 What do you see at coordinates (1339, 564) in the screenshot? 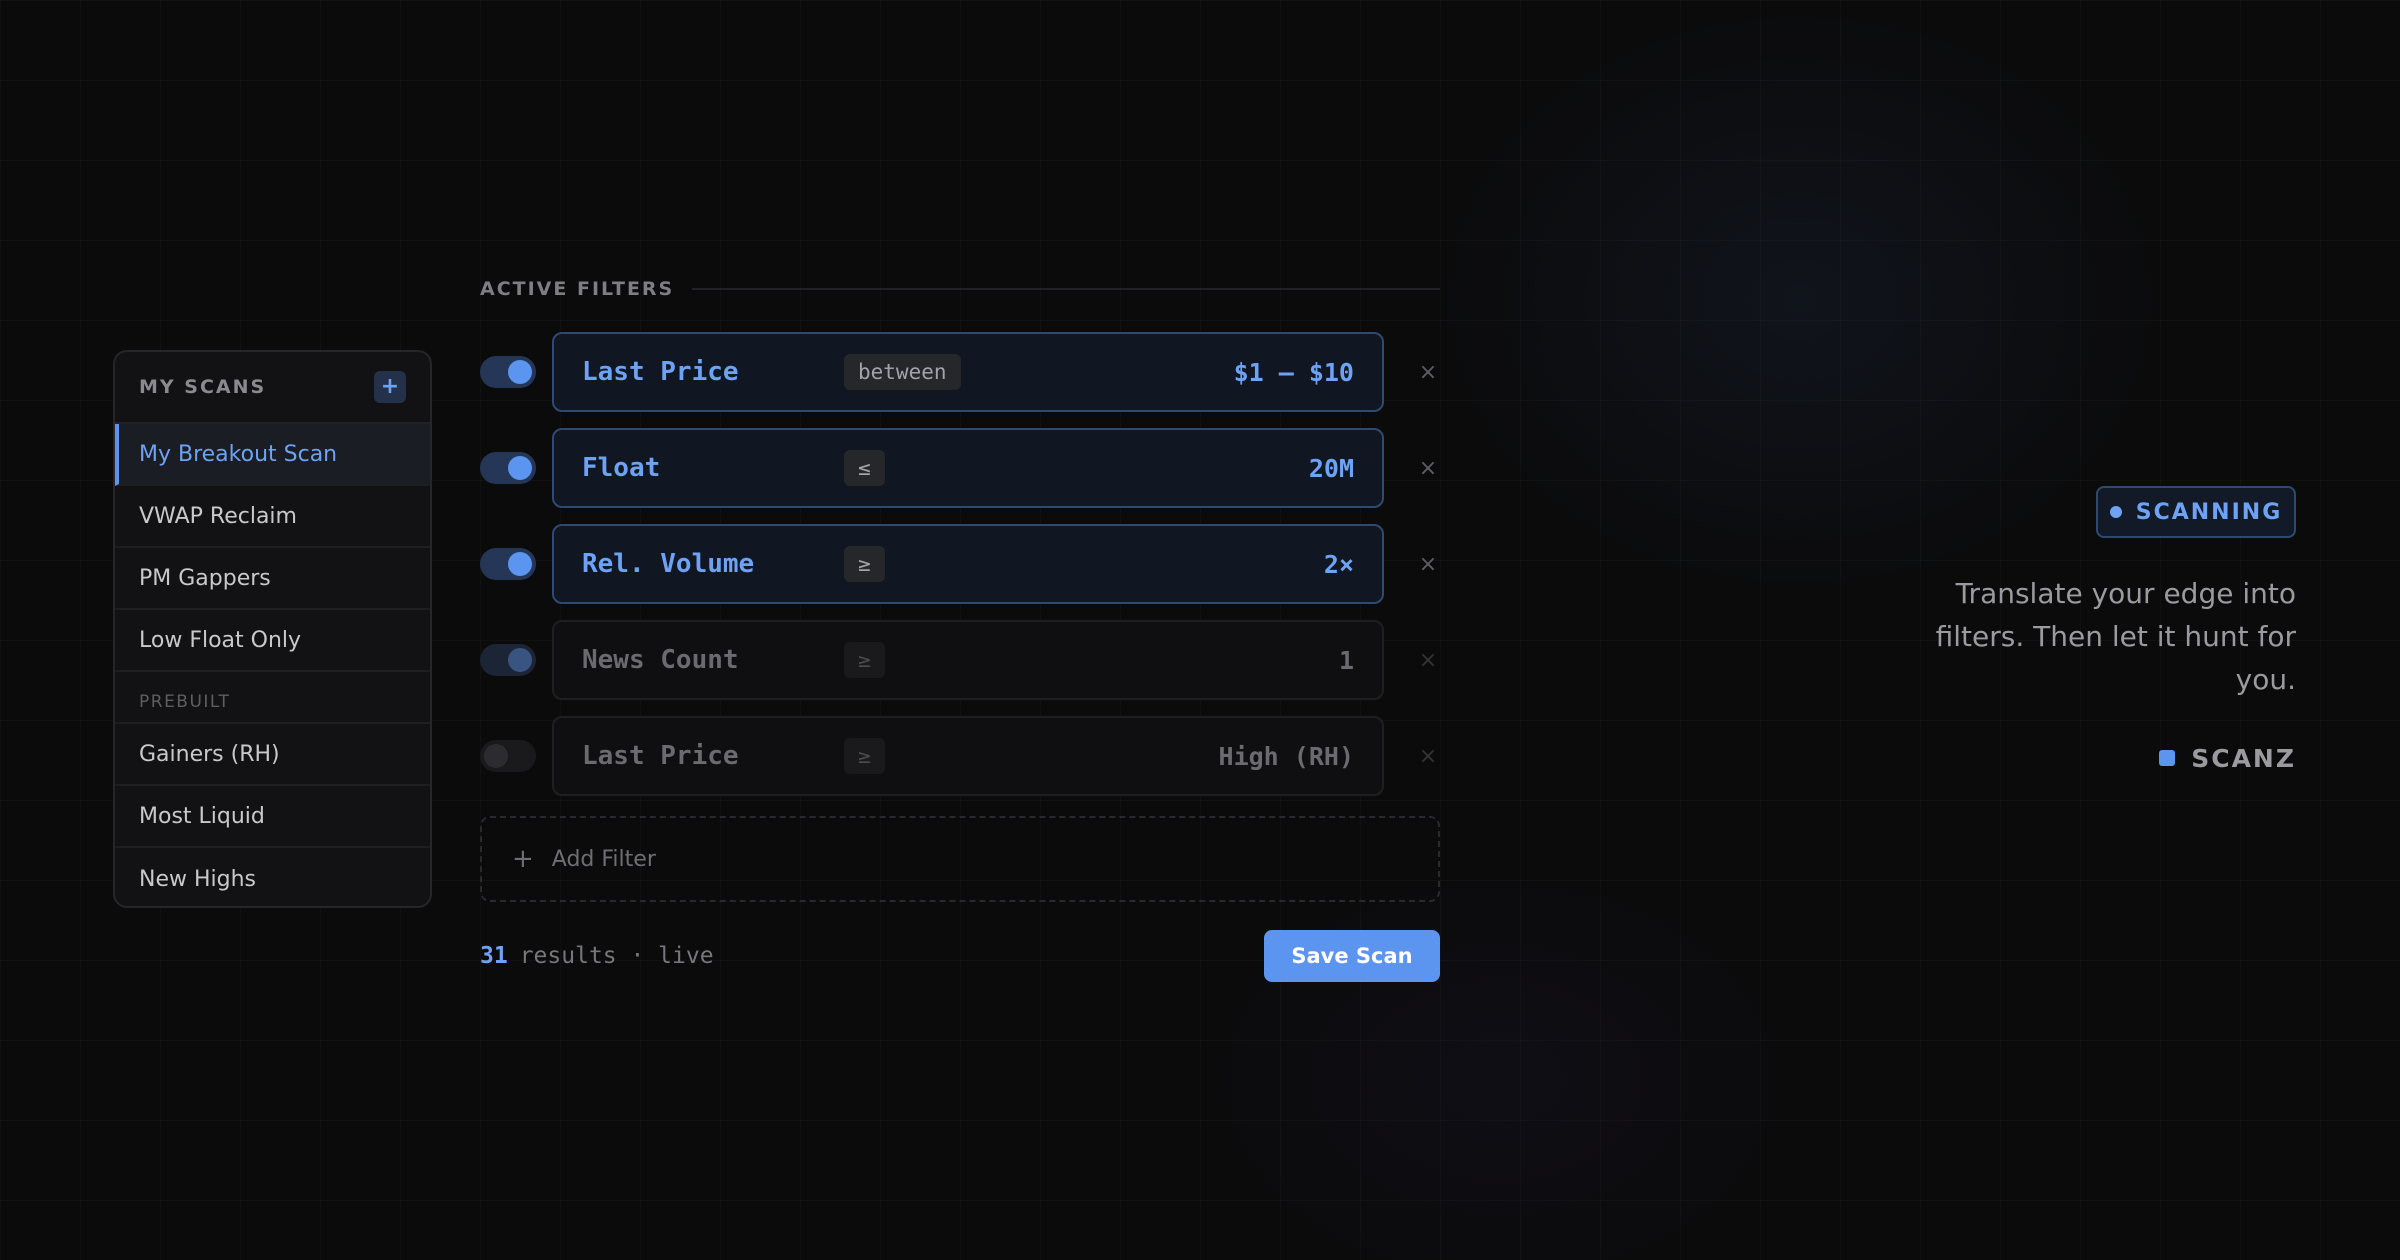
I see `filter-value: 2×` at bounding box center [1339, 564].